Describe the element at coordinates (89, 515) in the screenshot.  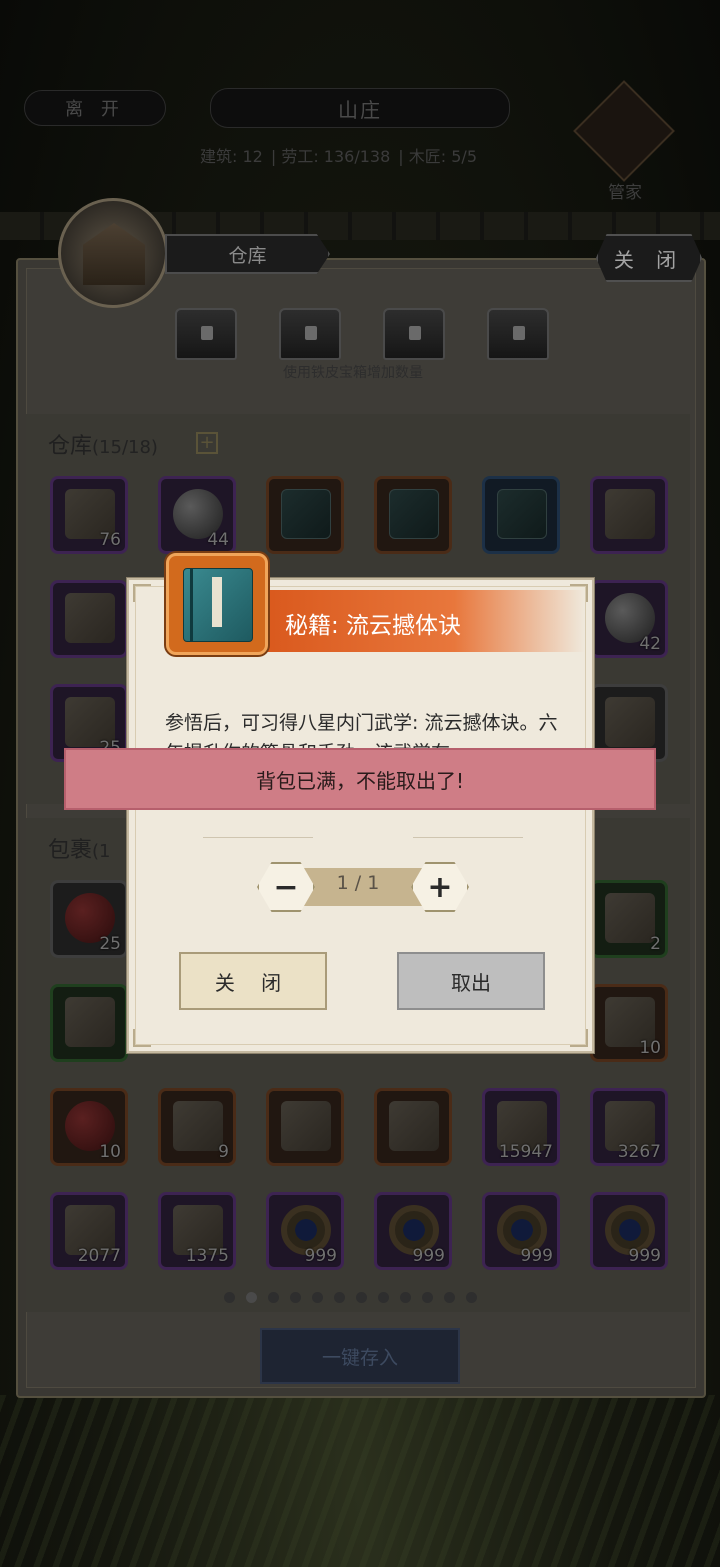
I see `item-slot: 76` at that location.